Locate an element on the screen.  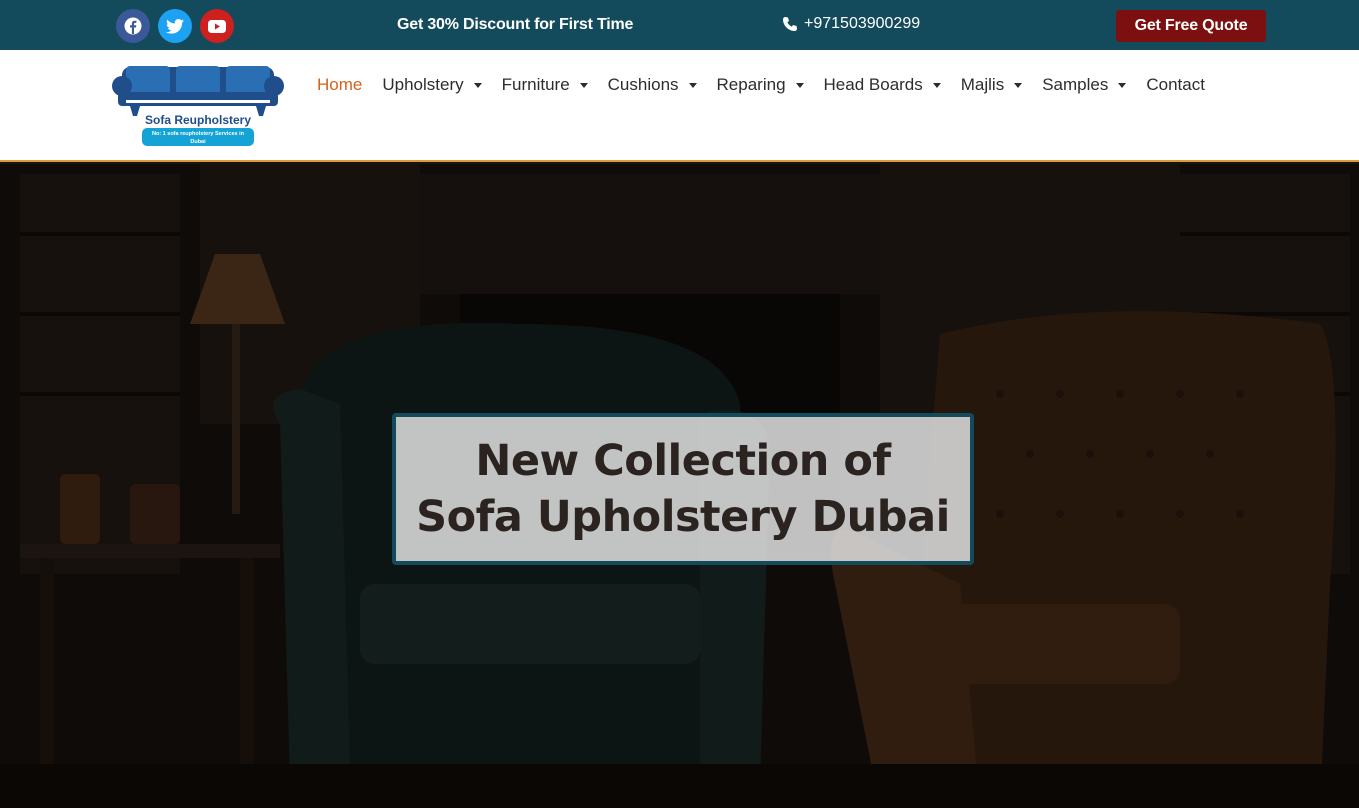
twitter-icon is located at coordinates (175, 26).